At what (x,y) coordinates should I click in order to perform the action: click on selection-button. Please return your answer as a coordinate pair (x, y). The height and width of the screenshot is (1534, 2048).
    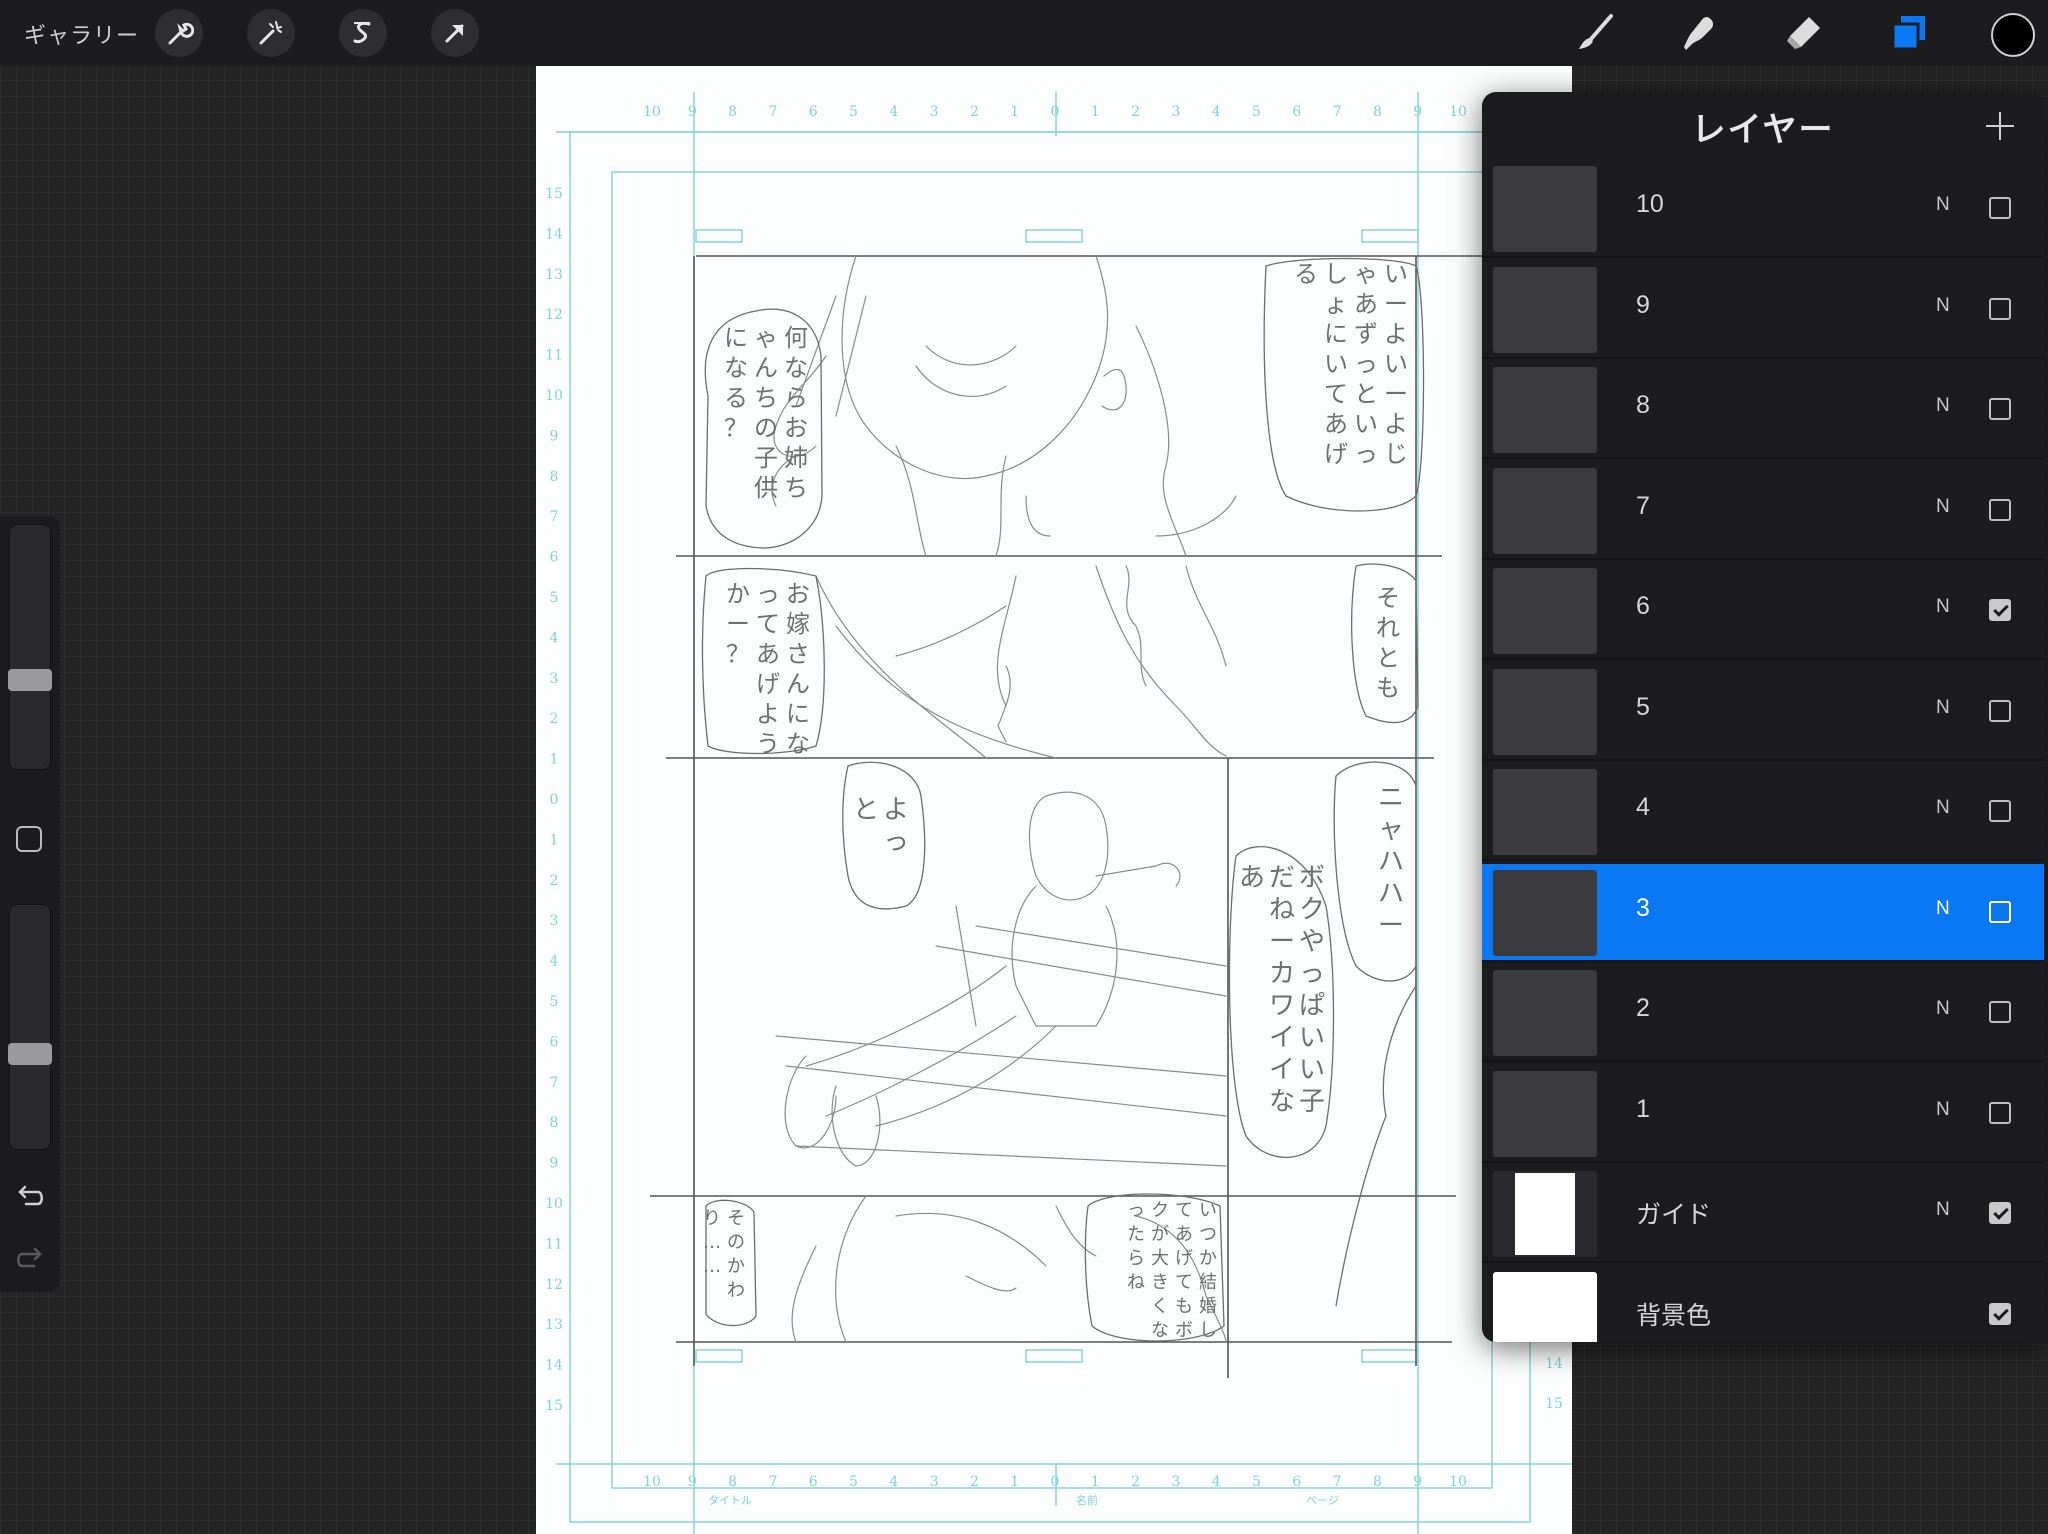
    Looking at the image, I should click on (363, 33).